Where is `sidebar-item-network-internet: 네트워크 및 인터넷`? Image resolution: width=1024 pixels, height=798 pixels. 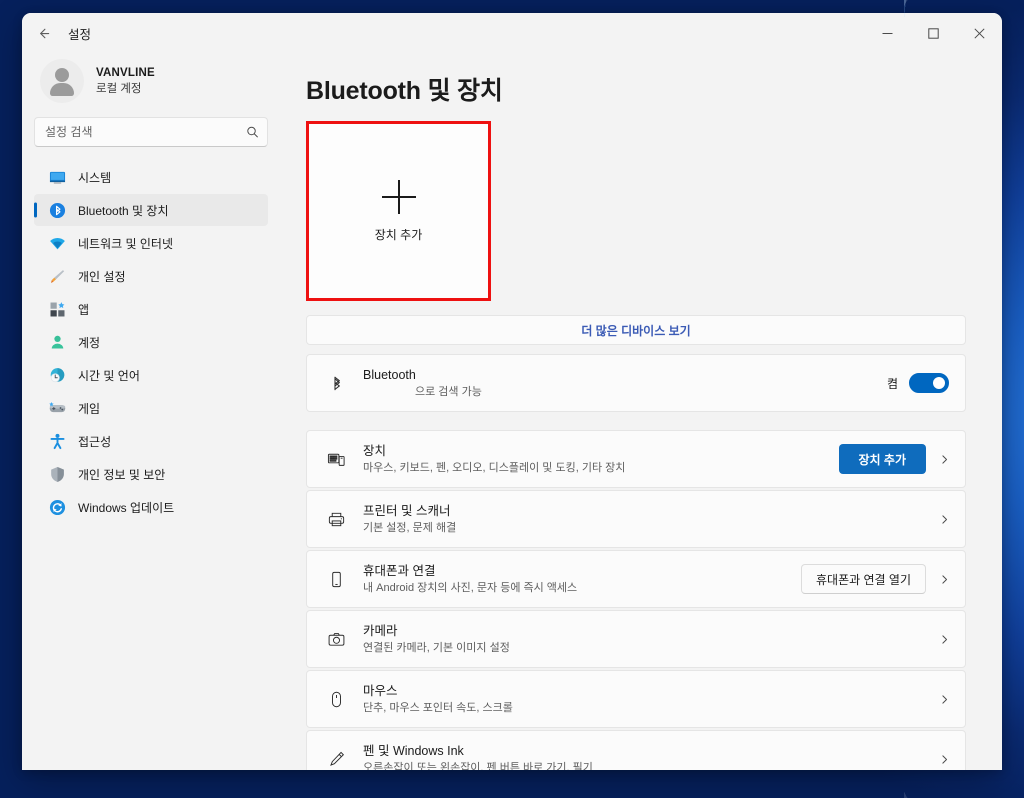 sidebar-item-network-internet: 네트워크 및 인터넷 is located at coordinates (151, 243).